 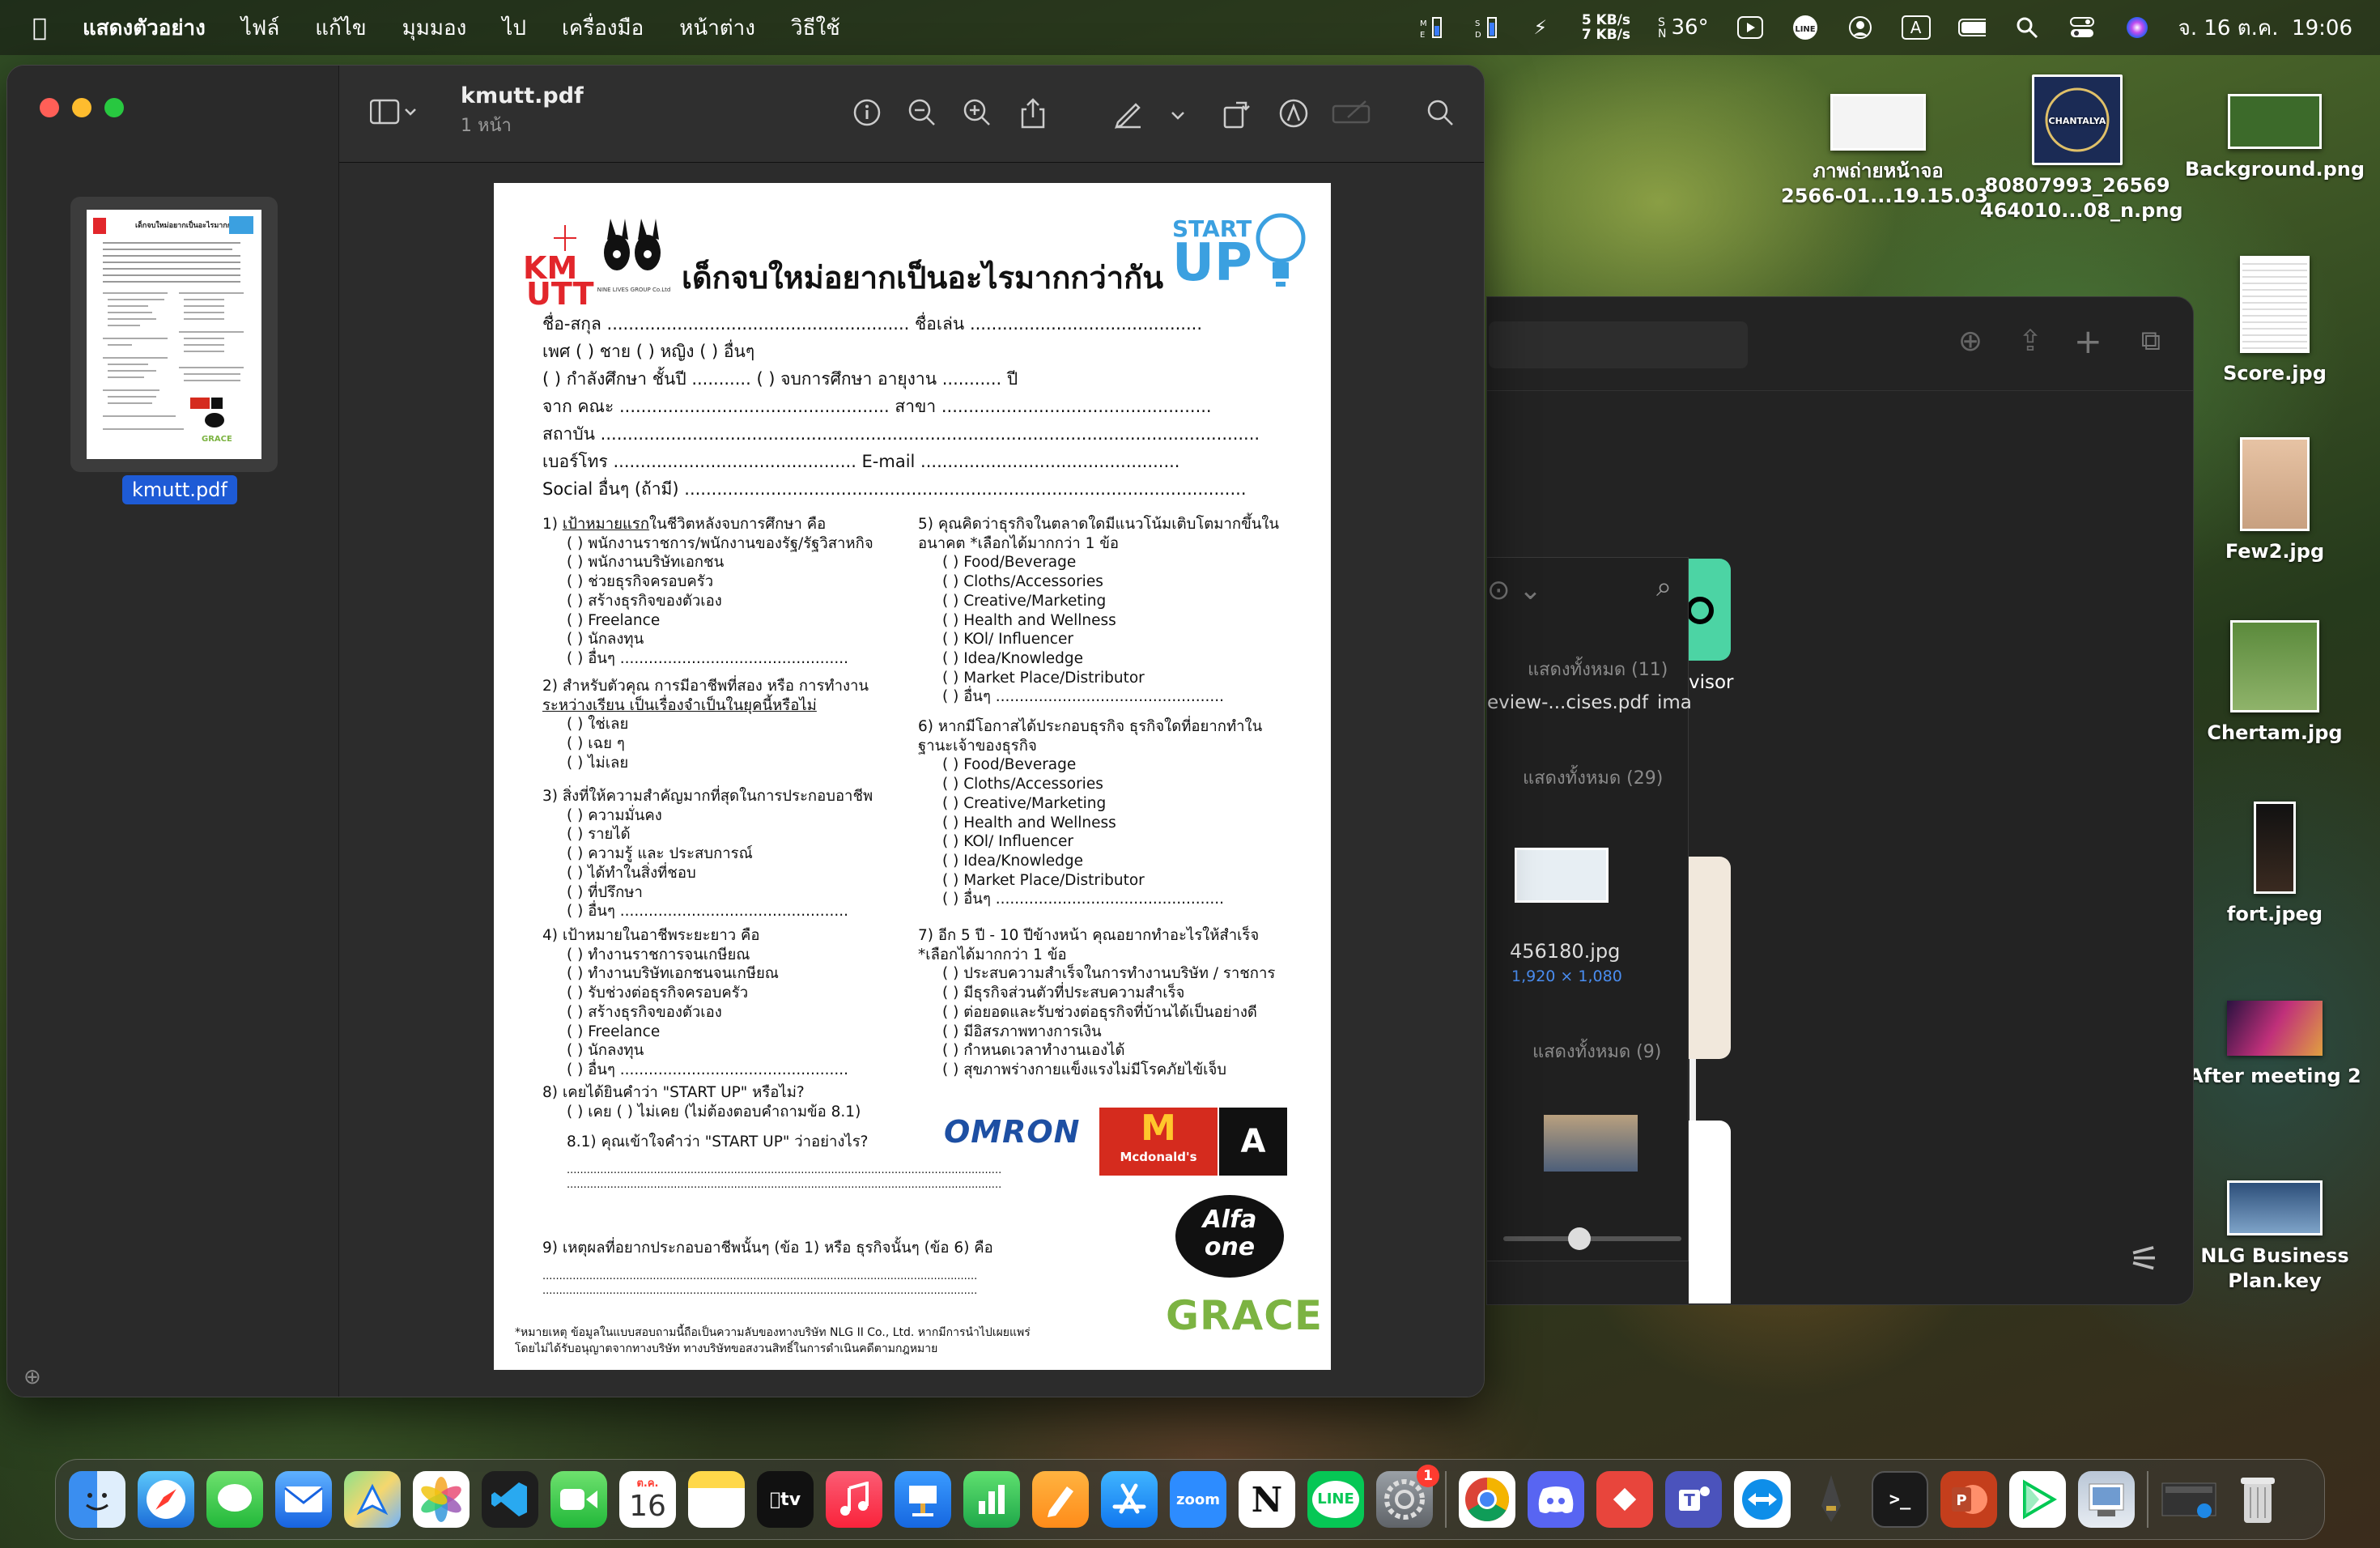 What do you see at coordinates (578, 1499) in the screenshot?
I see `facetime-icon` at bounding box center [578, 1499].